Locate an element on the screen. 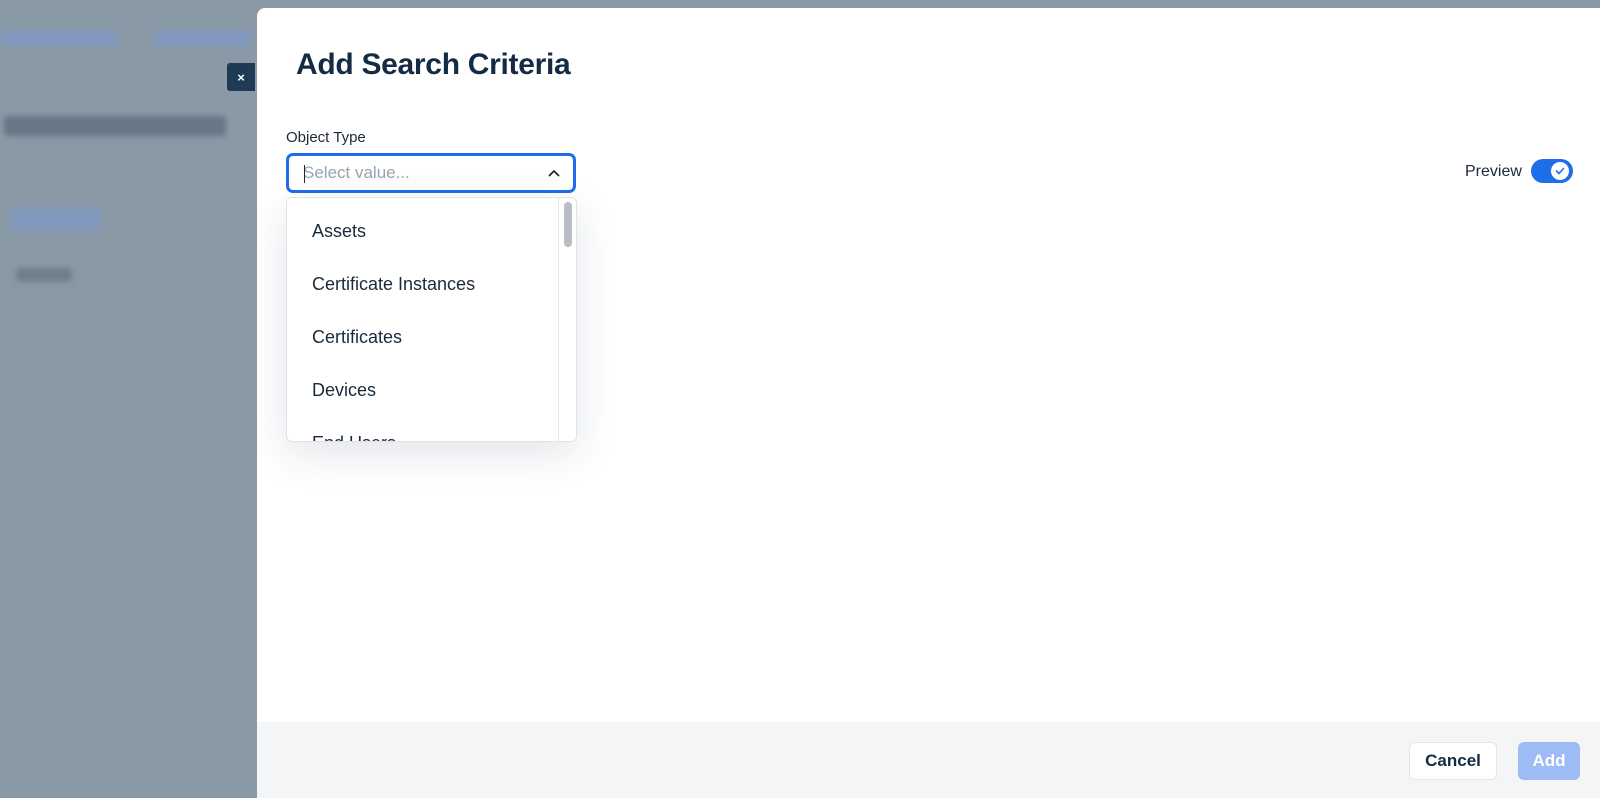 The width and height of the screenshot is (1600, 798). preview-label: Preview is located at coordinates (1493, 171).